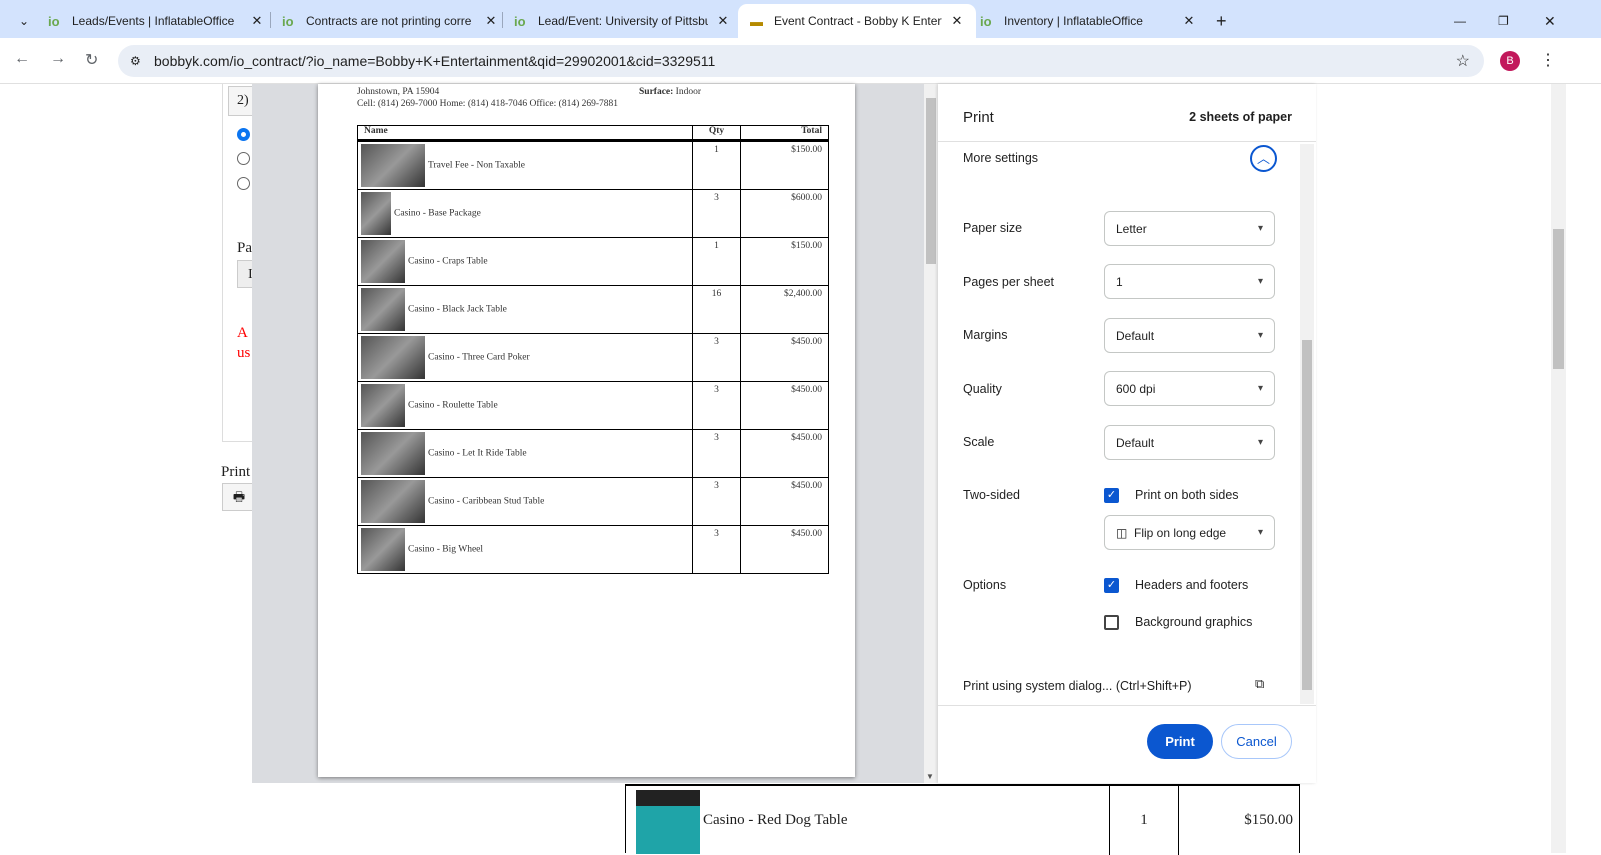 This screenshot has width=1601, height=855. Describe the element at coordinates (91, 60) in the screenshot. I see `reload-icon: ↻` at that location.